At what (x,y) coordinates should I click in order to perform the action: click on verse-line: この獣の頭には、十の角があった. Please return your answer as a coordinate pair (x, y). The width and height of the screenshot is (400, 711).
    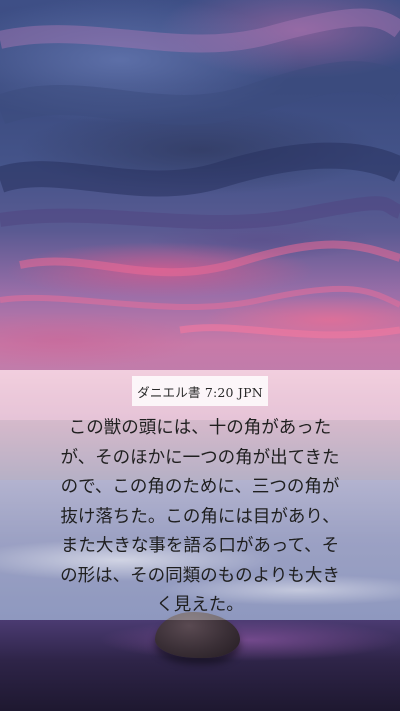
    Looking at the image, I should click on (200, 428).